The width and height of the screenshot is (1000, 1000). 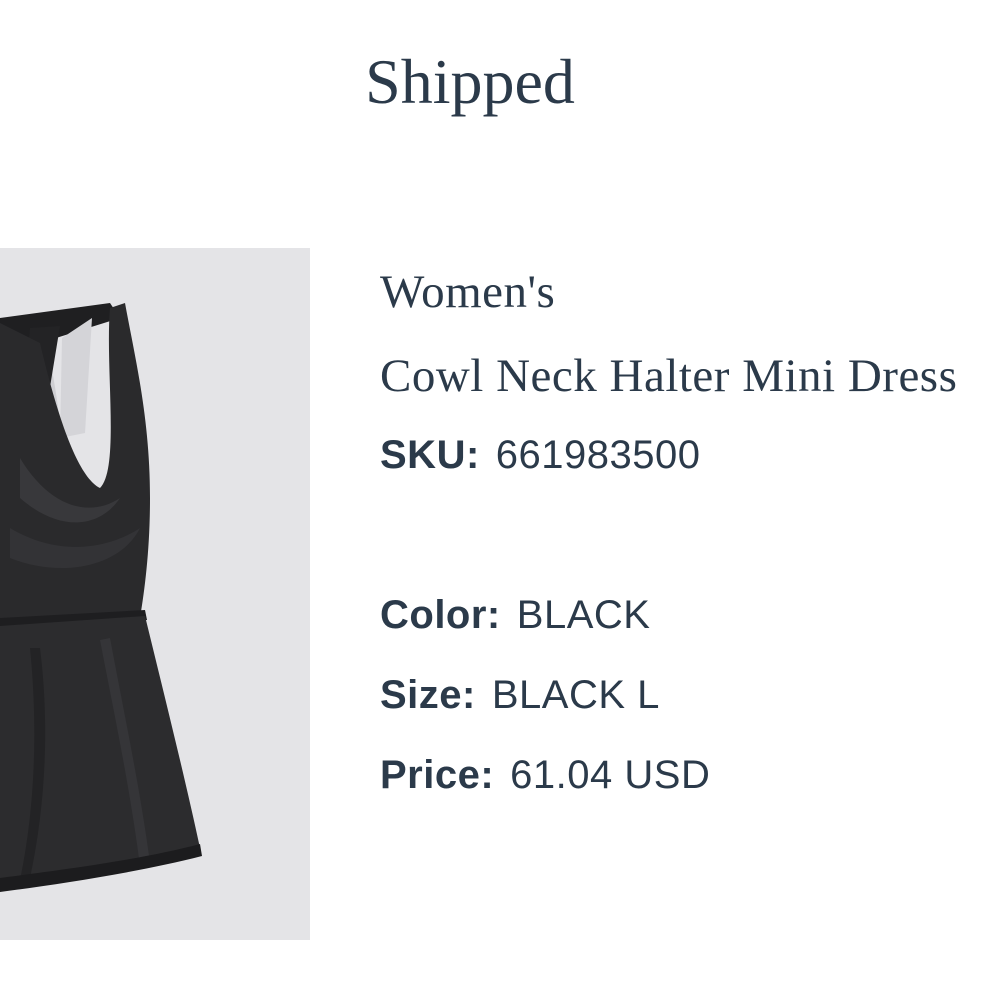 What do you see at coordinates (668, 376) in the screenshot?
I see `product-name: Cowl Neck Halter Mini Dress` at bounding box center [668, 376].